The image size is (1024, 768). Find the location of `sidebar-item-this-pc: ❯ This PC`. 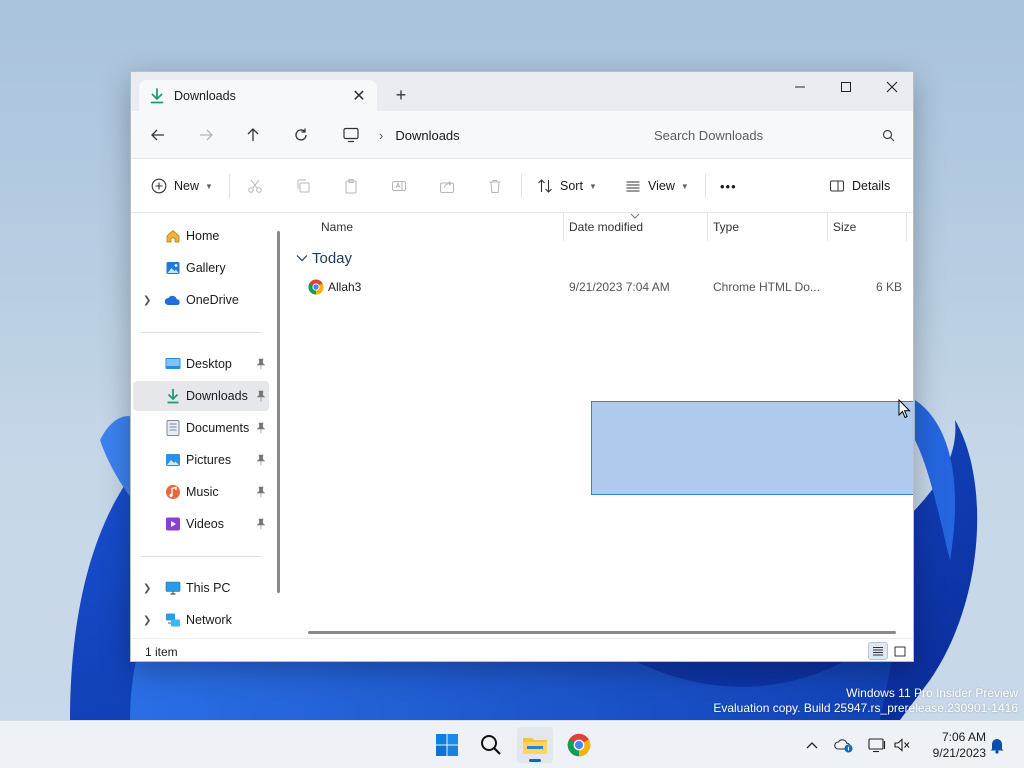

sidebar-item-this-pc: ❯ This PC is located at coordinates (201, 588).